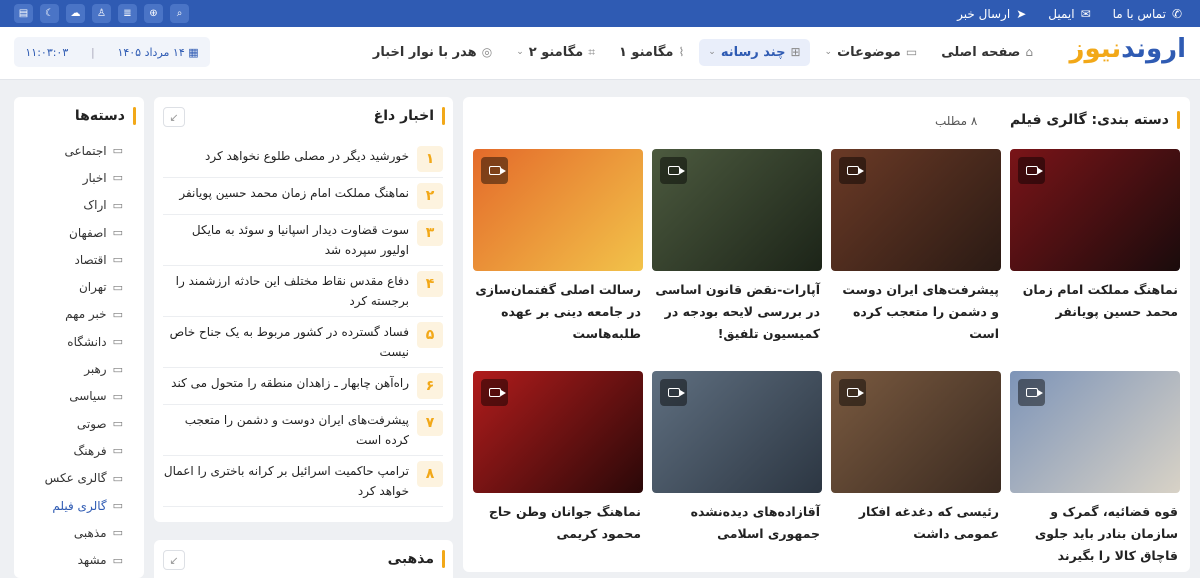 This screenshot has width=1200, height=578. What do you see at coordinates (74, 259) in the screenshot?
I see `category-item: ▭ اقتصاد` at bounding box center [74, 259].